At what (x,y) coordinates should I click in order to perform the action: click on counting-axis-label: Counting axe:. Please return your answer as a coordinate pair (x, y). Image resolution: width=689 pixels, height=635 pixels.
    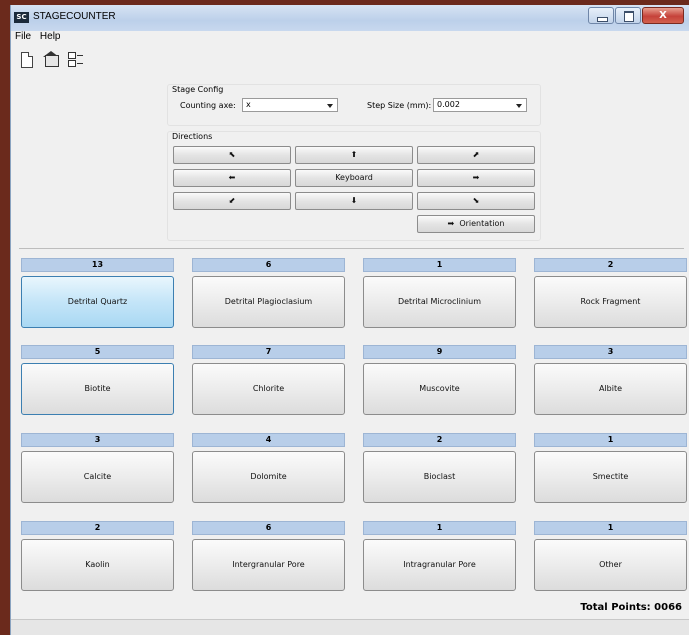
    Looking at the image, I should click on (208, 105).